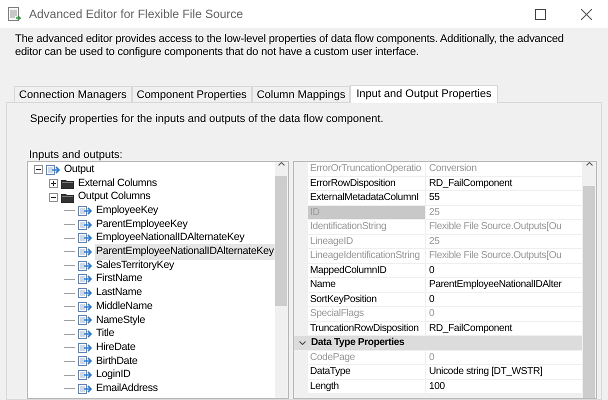  I want to click on property-name: SortKeyPosition, so click(367, 299).